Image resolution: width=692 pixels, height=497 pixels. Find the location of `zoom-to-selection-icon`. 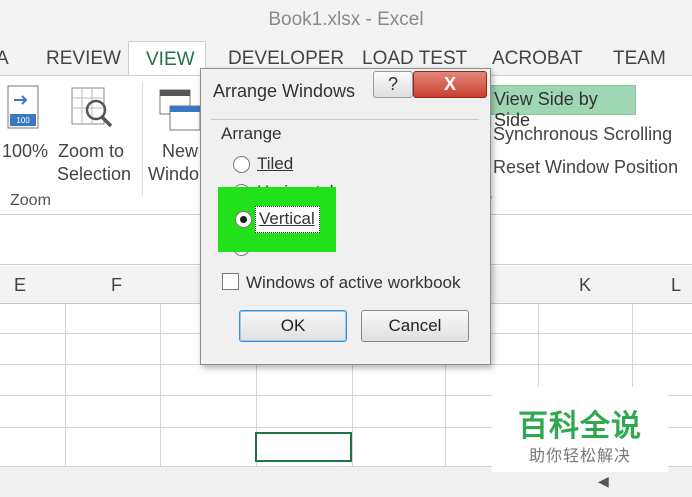

zoom-to-selection-icon is located at coordinates (92, 108).